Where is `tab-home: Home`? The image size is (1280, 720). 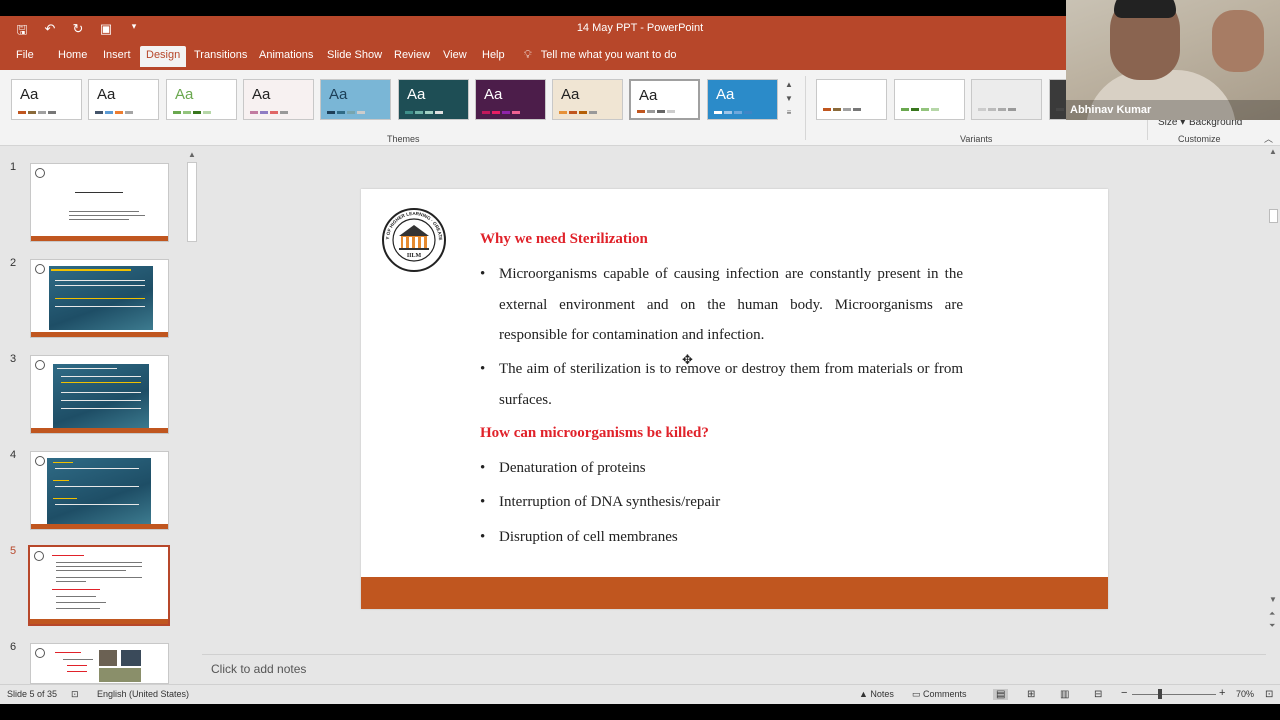 tab-home: Home is located at coordinates (72, 55).